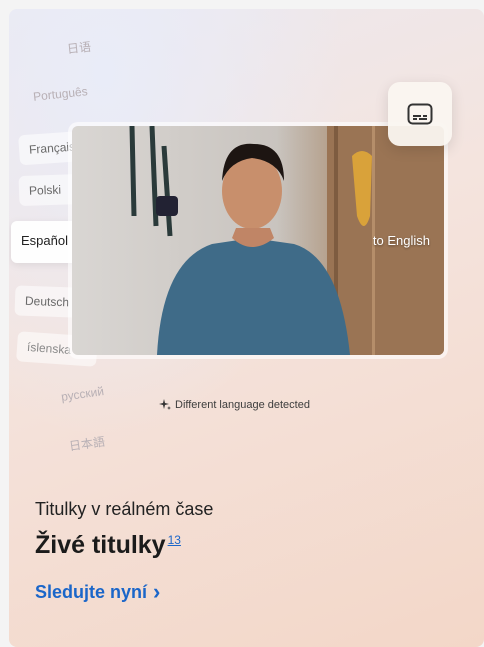  Describe the element at coordinates (165, 404) in the screenshot. I see `sparkle-icon` at that location.